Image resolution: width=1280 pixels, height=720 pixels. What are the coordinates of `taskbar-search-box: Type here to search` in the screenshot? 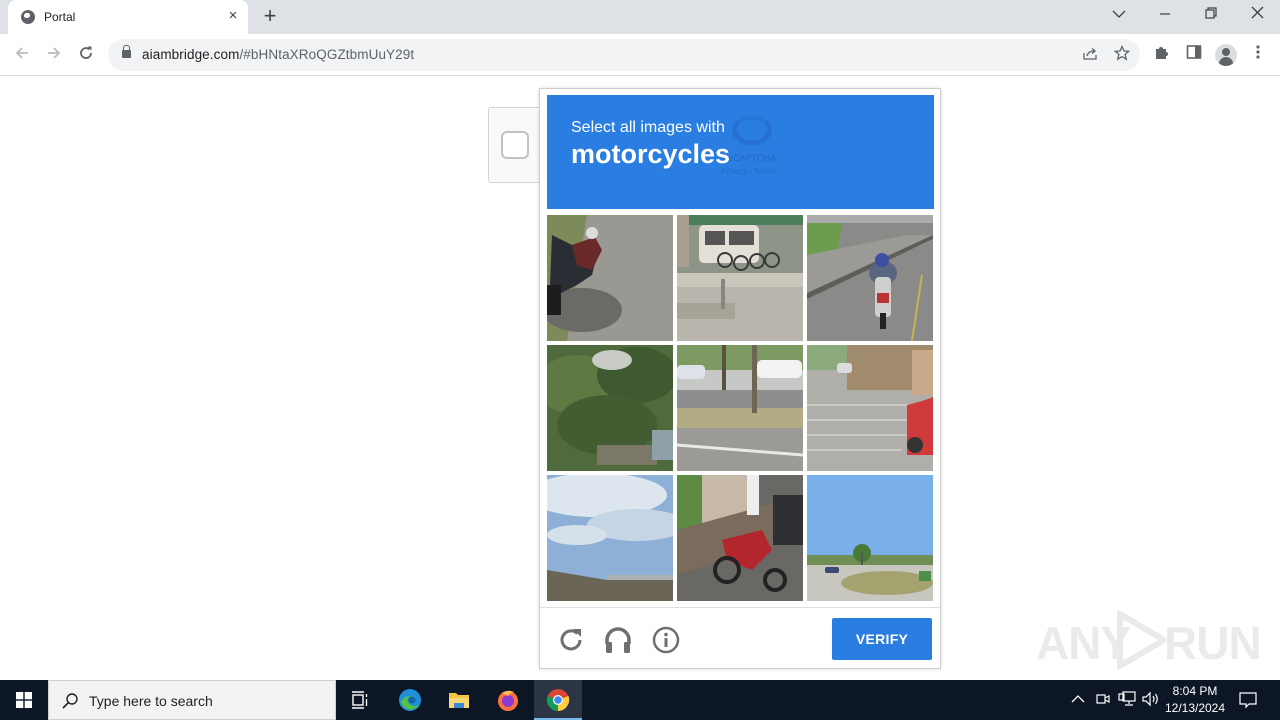 It's located at (192, 700).